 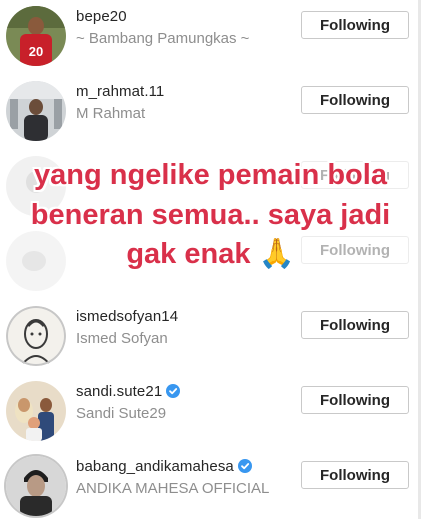 What do you see at coordinates (121, 413) in the screenshot?
I see `full-name: Sandi Sute29` at bounding box center [121, 413].